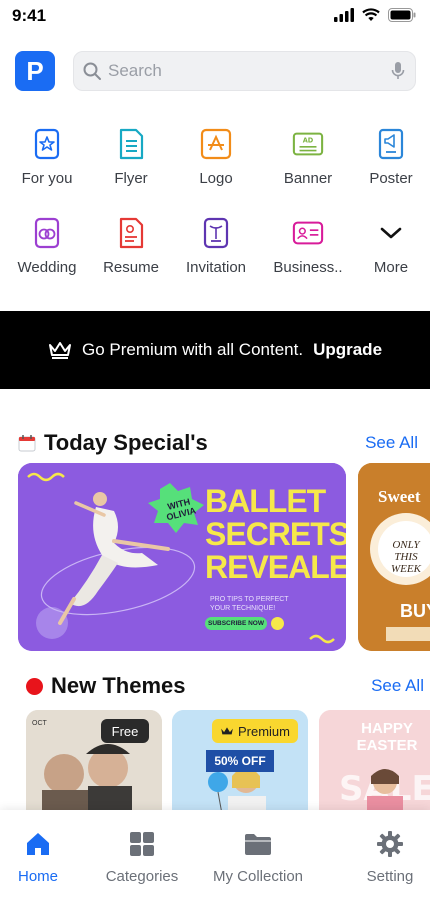 The width and height of the screenshot is (430, 900). I want to click on theme-corner-text: OCT, so click(39, 723).